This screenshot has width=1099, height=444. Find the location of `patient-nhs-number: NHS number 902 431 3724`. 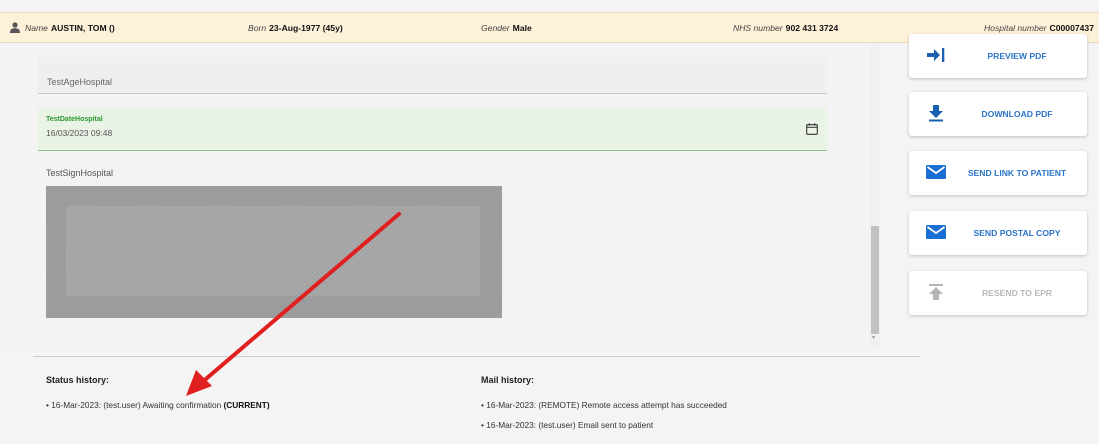

patient-nhs-number: NHS number 902 431 3724 is located at coordinates (786, 27).